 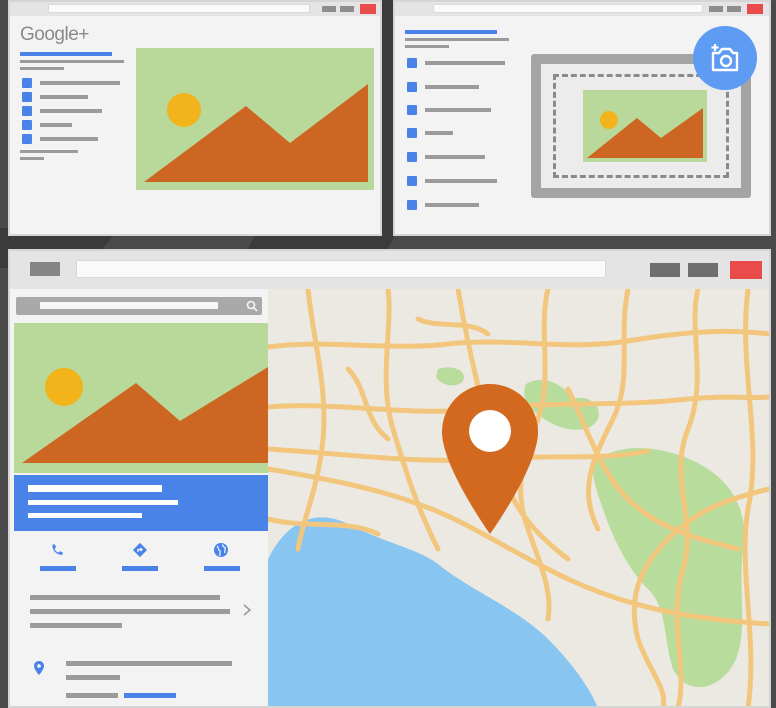 What do you see at coordinates (247, 610) in the screenshot?
I see `chevron-right-icon` at bounding box center [247, 610].